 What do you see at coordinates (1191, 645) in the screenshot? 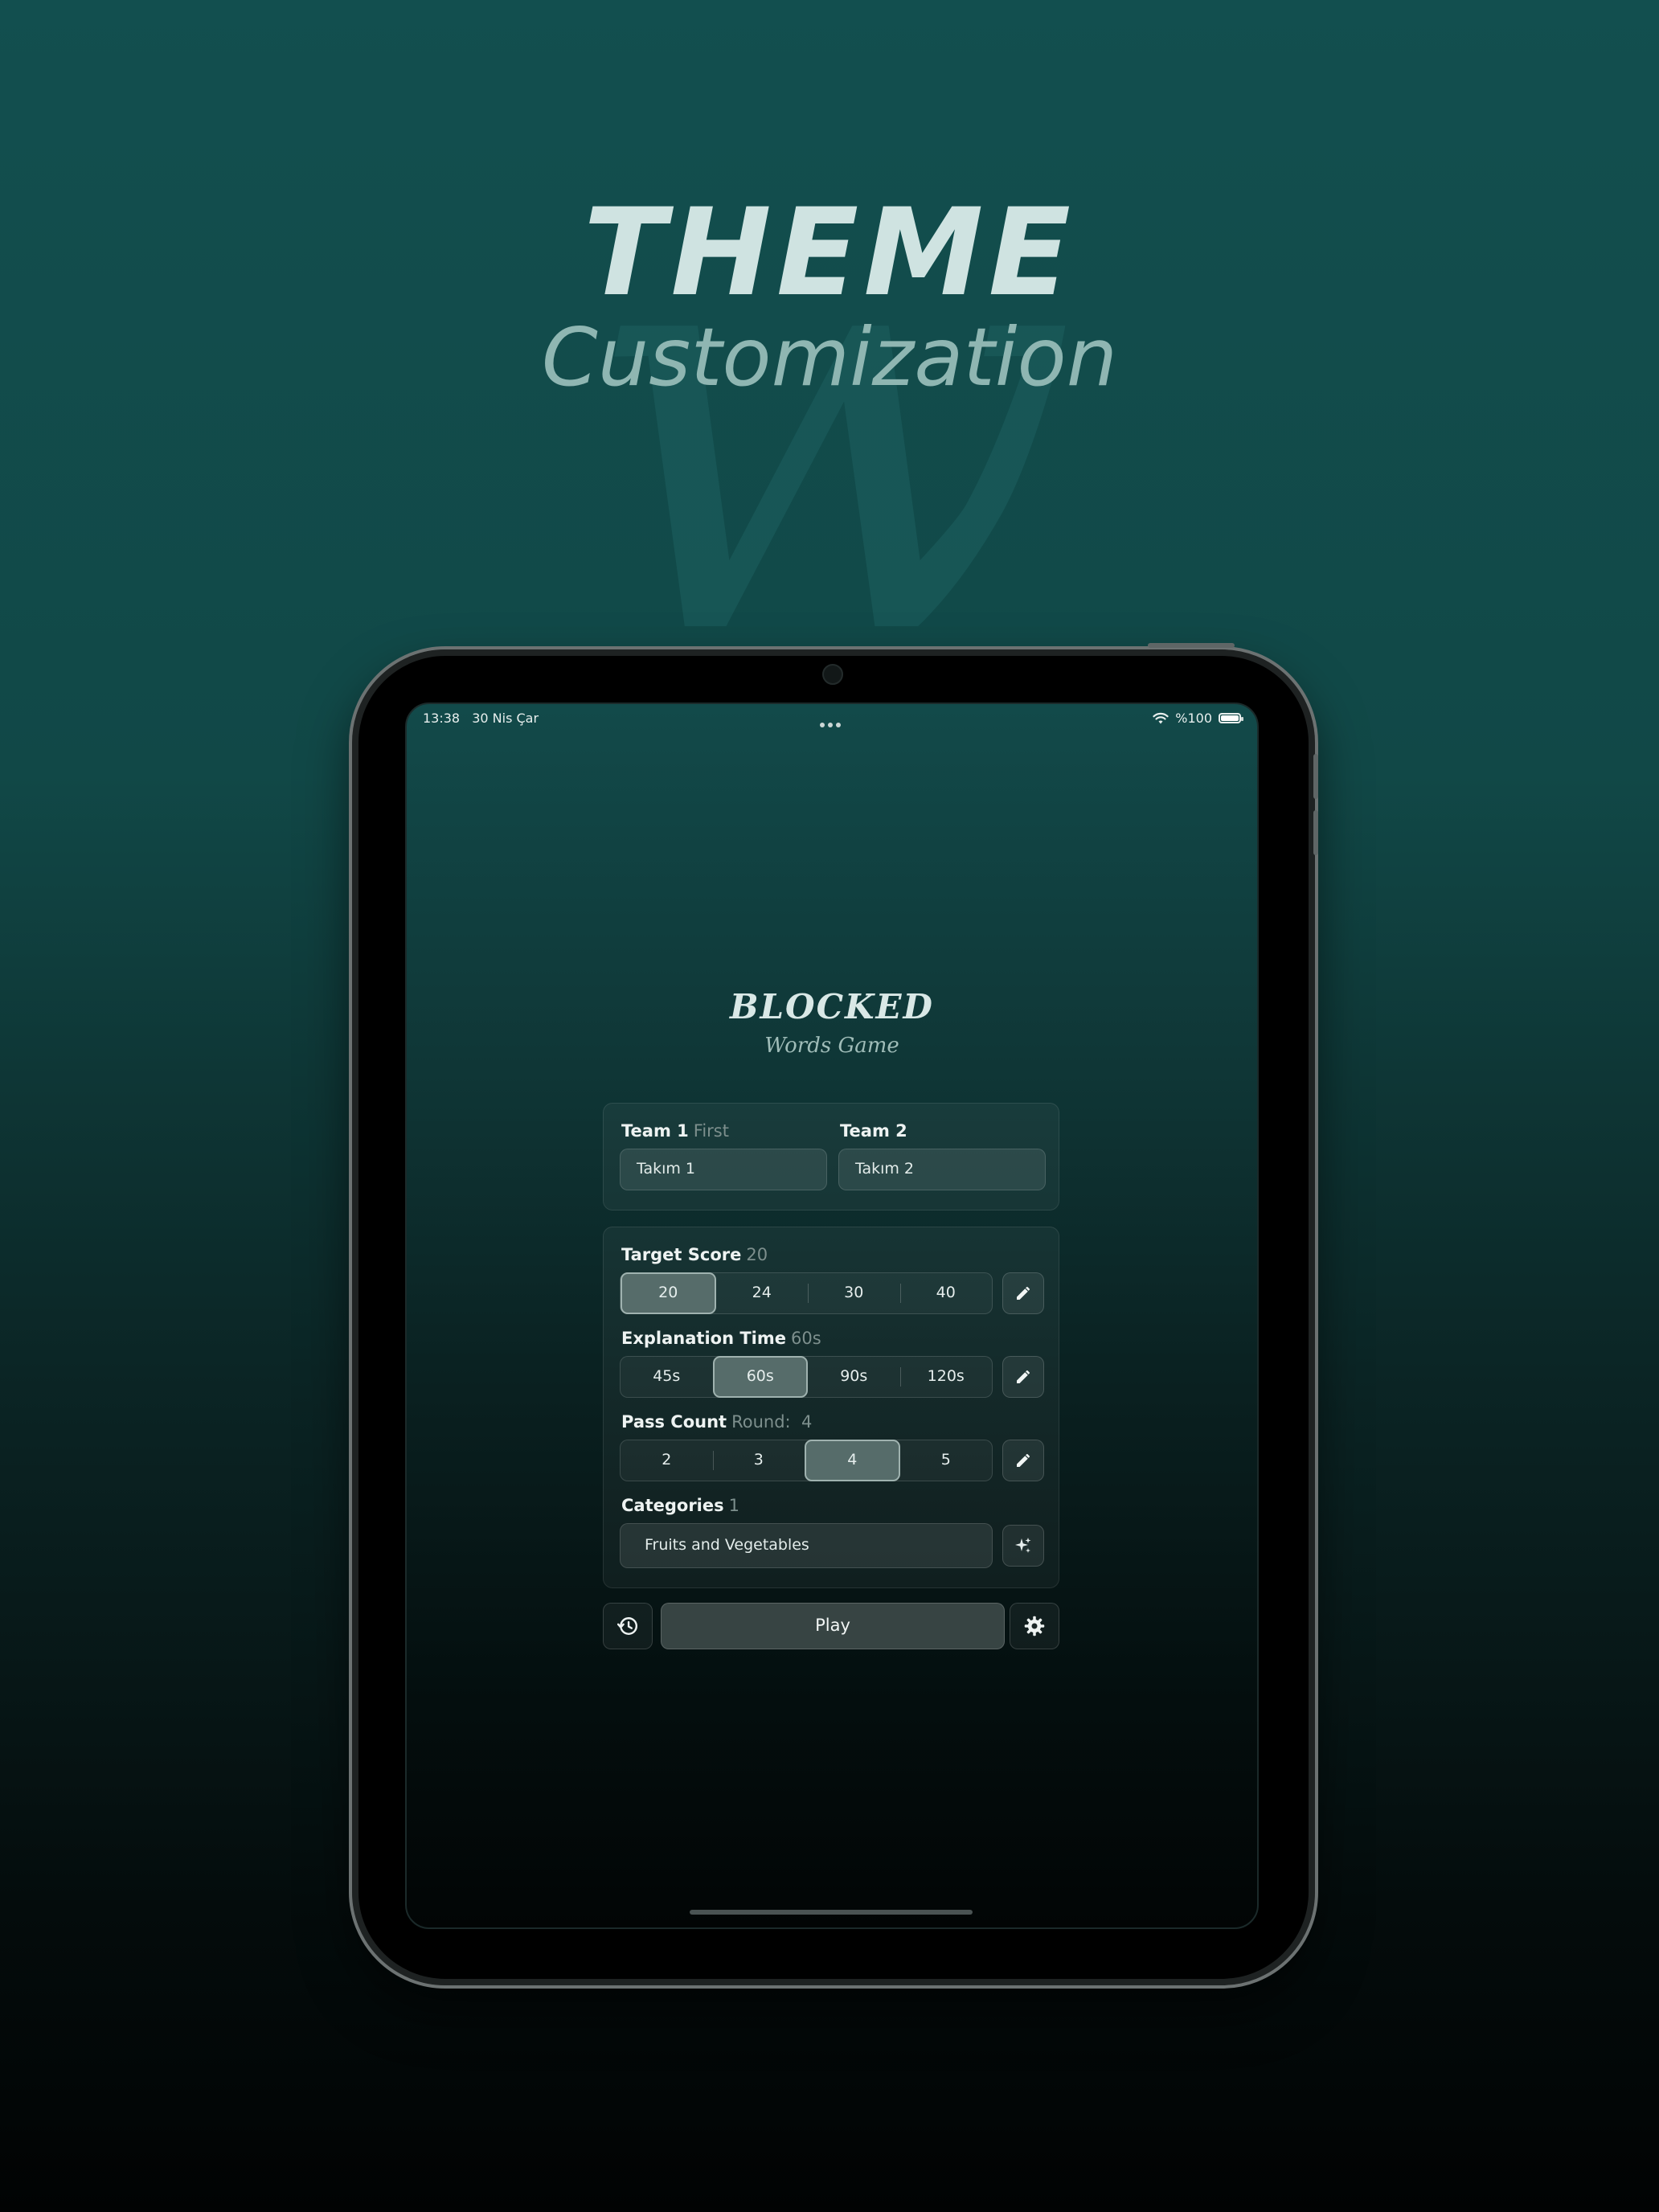
I see `top-button` at bounding box center [1191, 645].